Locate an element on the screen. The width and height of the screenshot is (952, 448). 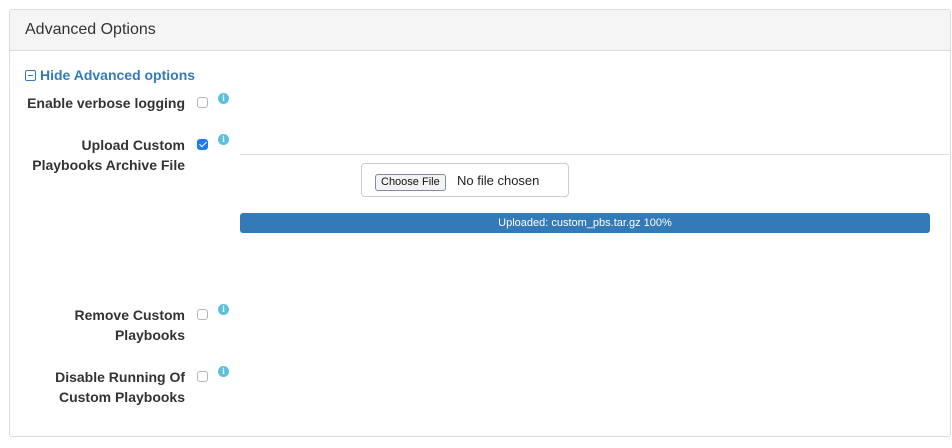
label-line: Custom Playbooks is located at coordinates (121, 397).